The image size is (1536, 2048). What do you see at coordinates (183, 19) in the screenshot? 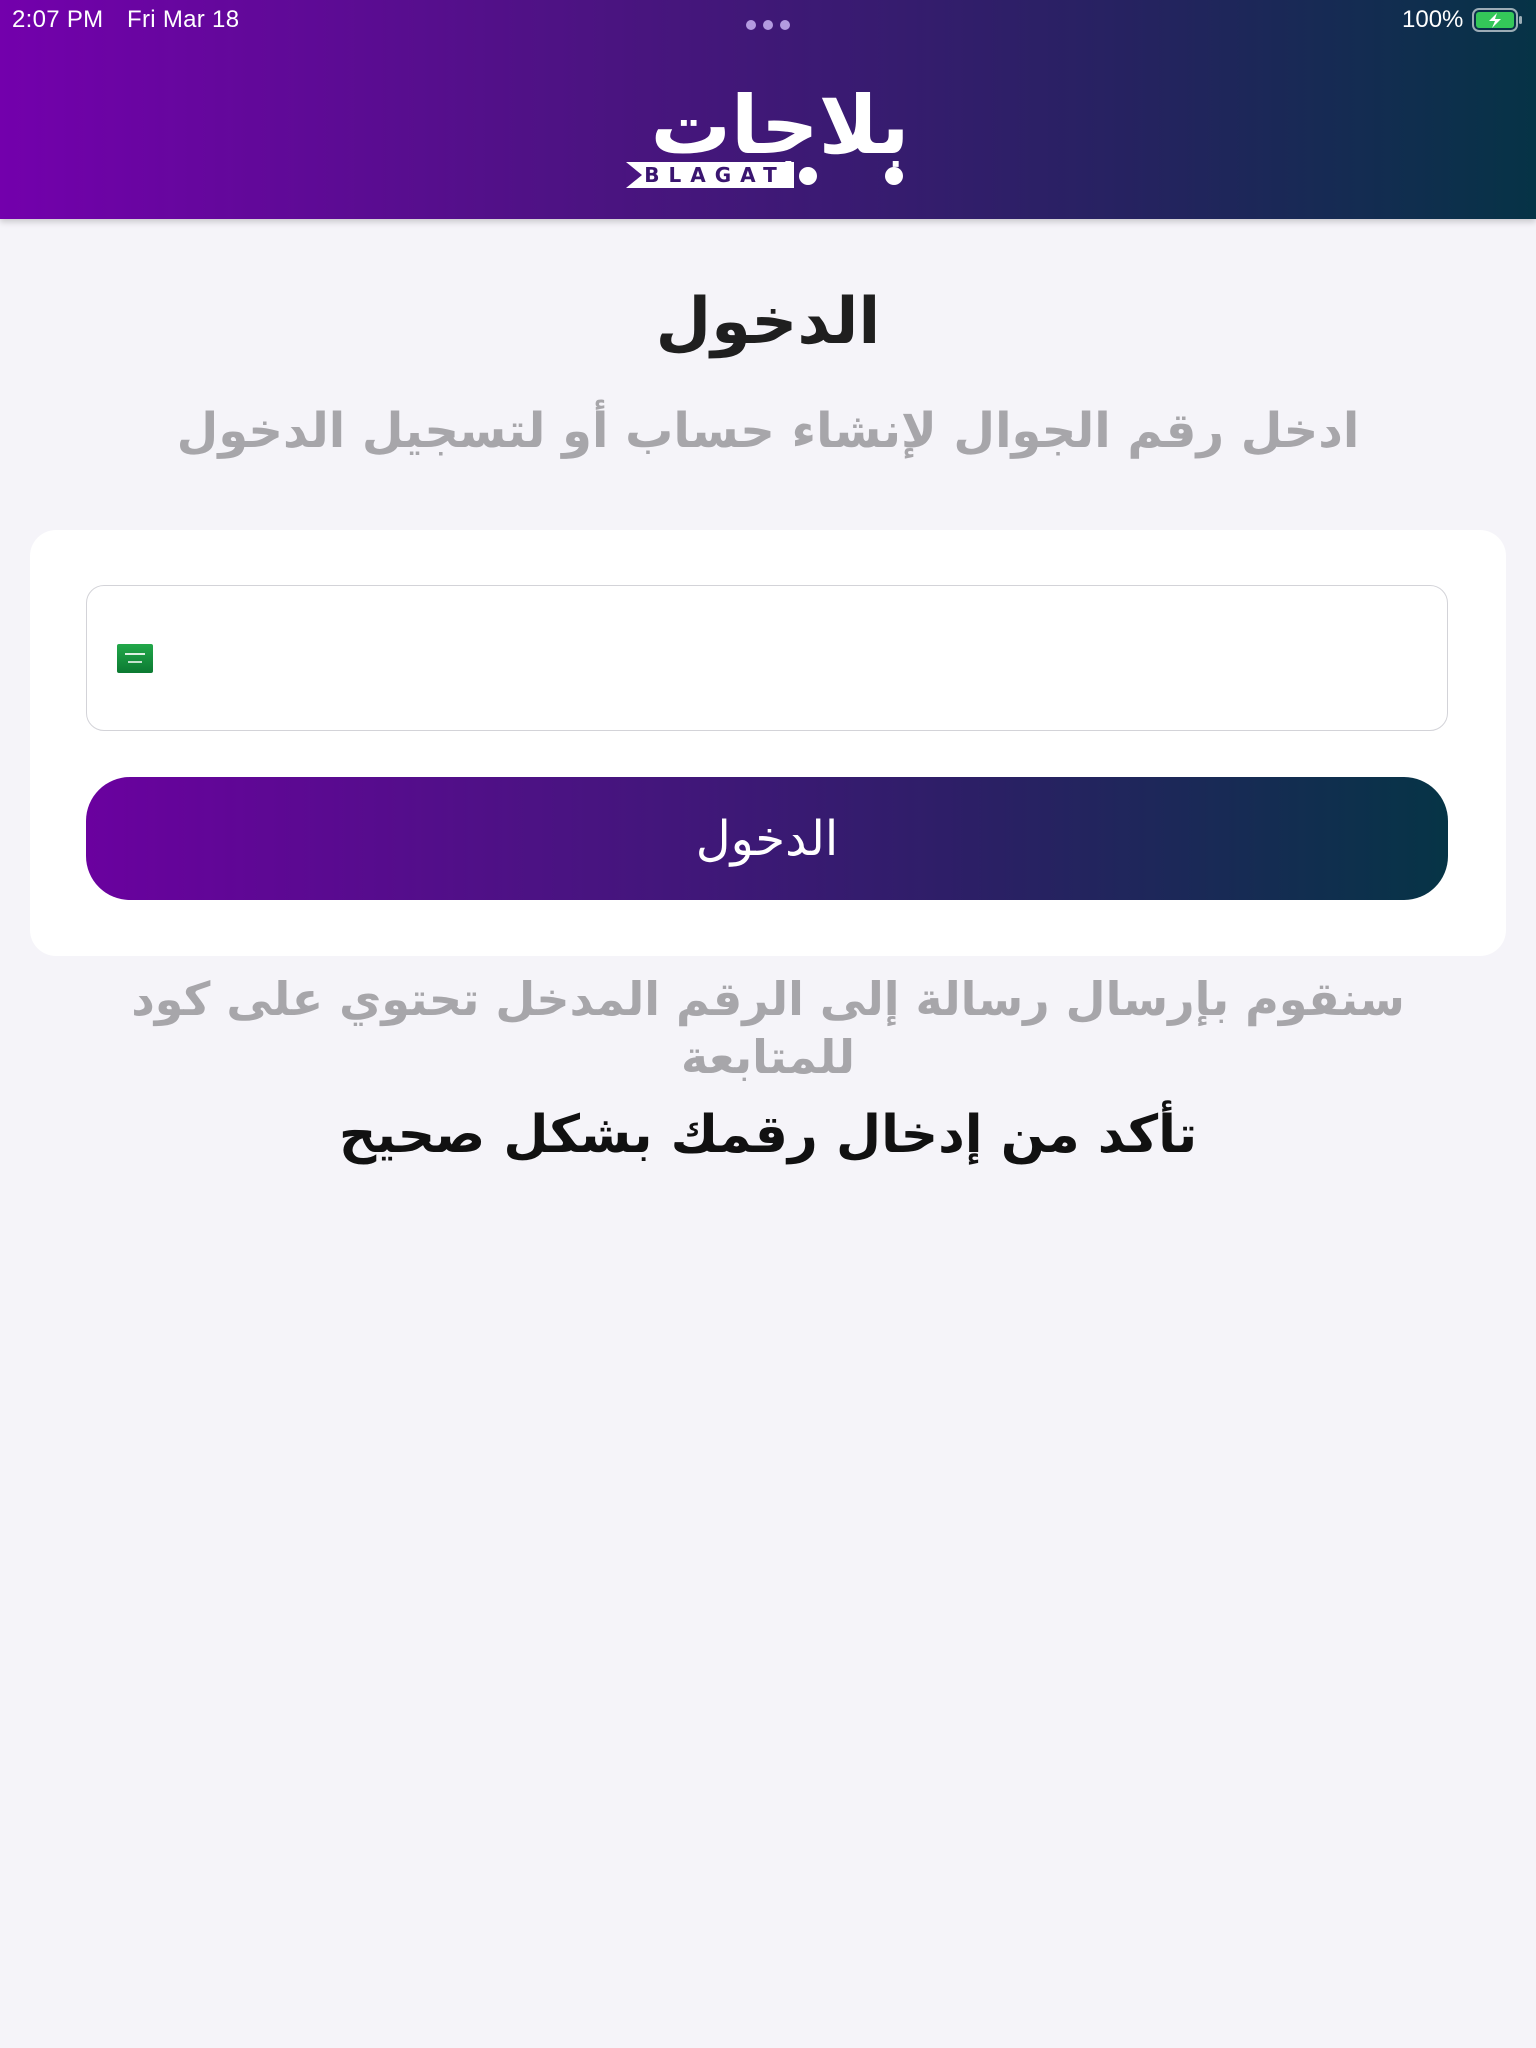
I see `status-date: Fri Mar 18` at bounding box center [183, 19].